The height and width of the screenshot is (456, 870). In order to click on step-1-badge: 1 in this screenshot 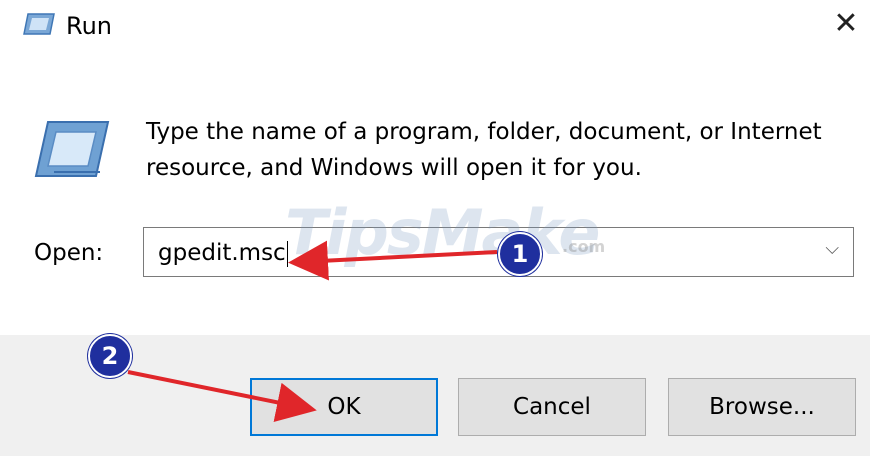, I will do `click(520, 254)`.